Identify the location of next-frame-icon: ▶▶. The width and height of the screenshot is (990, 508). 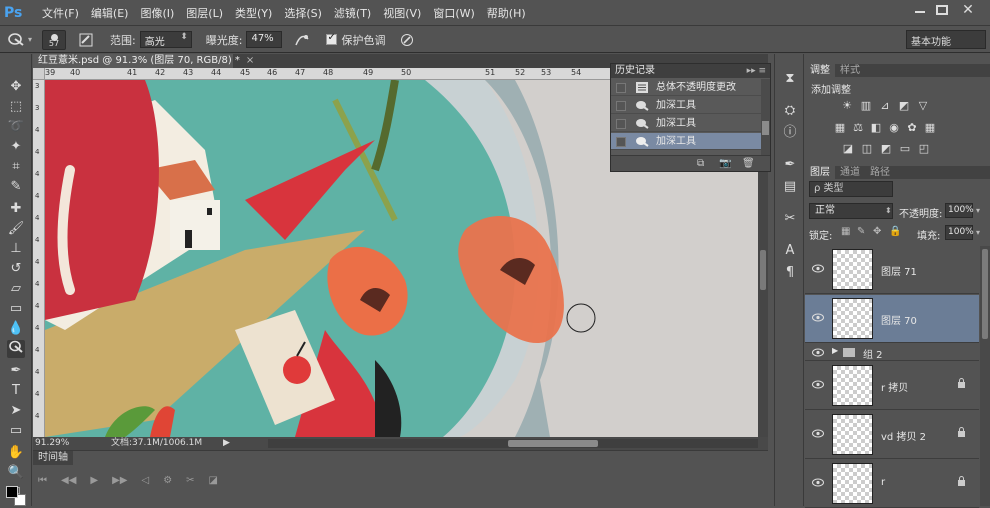
(119, 480).